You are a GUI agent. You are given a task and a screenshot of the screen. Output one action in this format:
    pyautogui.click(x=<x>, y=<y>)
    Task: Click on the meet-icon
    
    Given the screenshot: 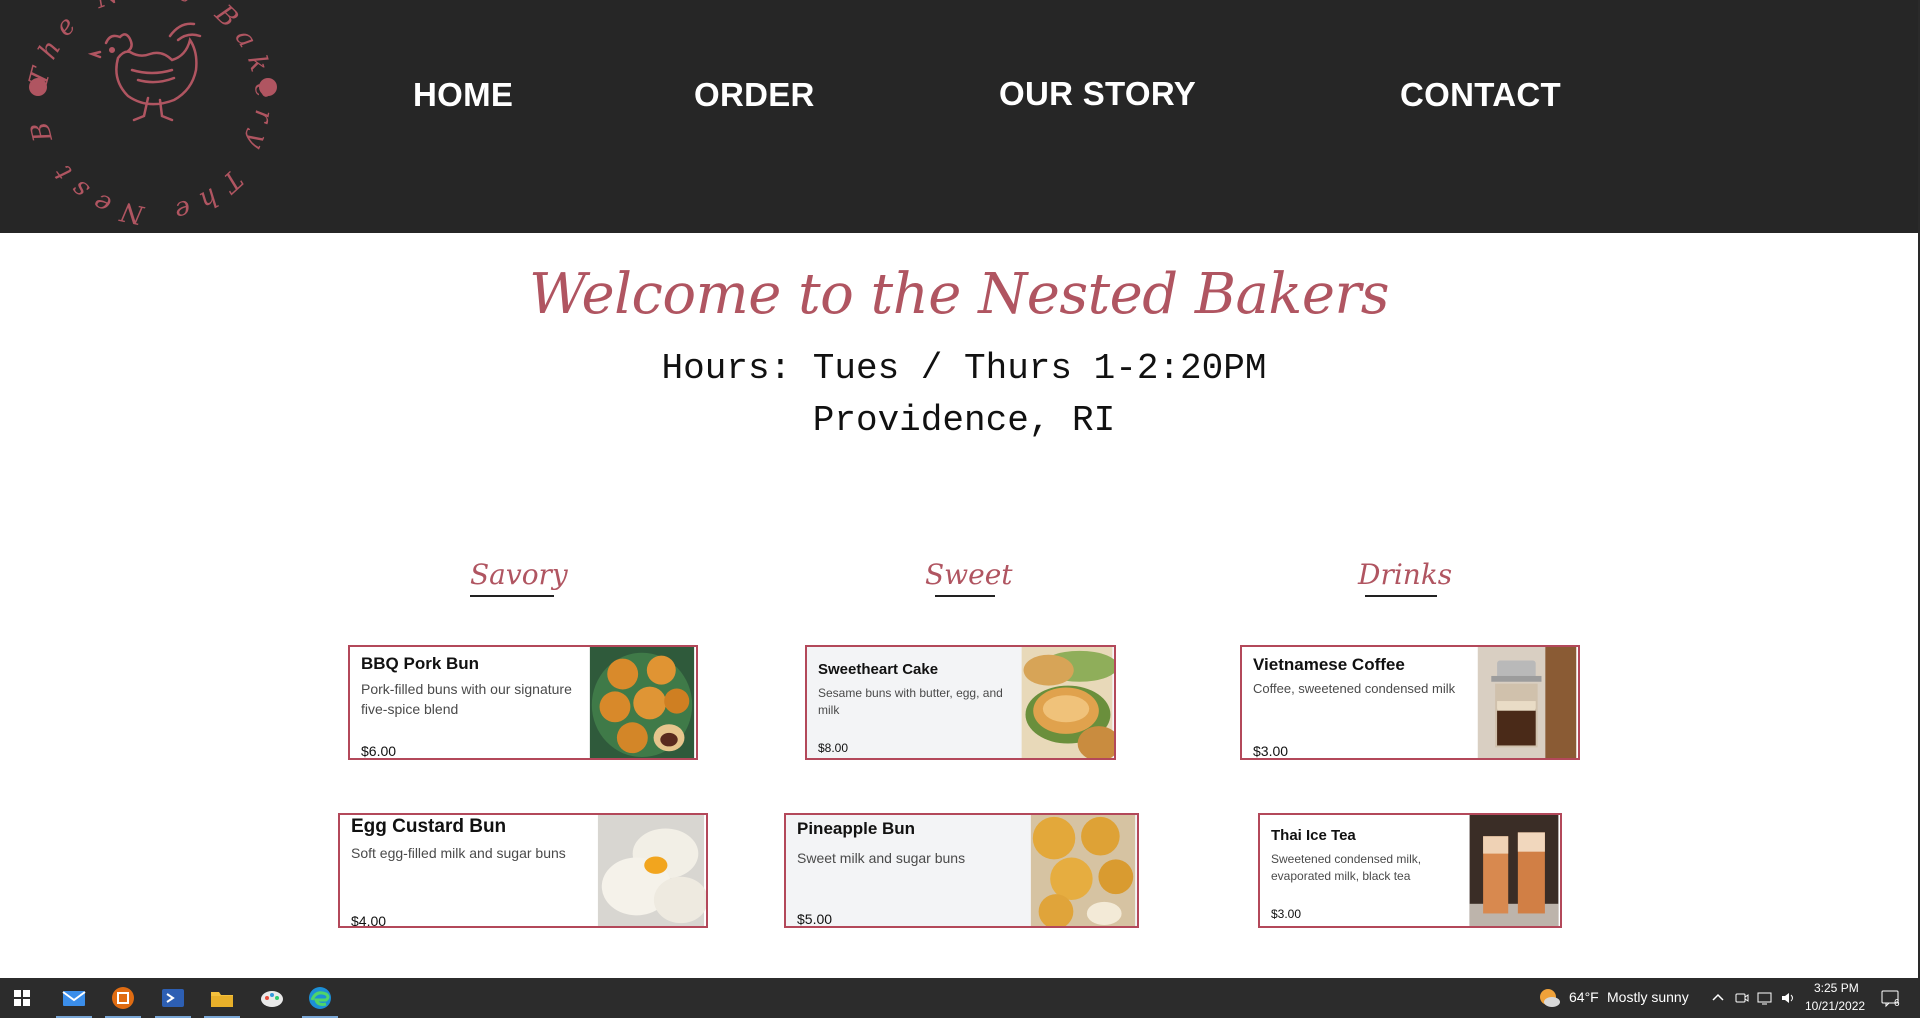 What is the action you would take?
    pyautogui.click(x=1742, y=998)
    